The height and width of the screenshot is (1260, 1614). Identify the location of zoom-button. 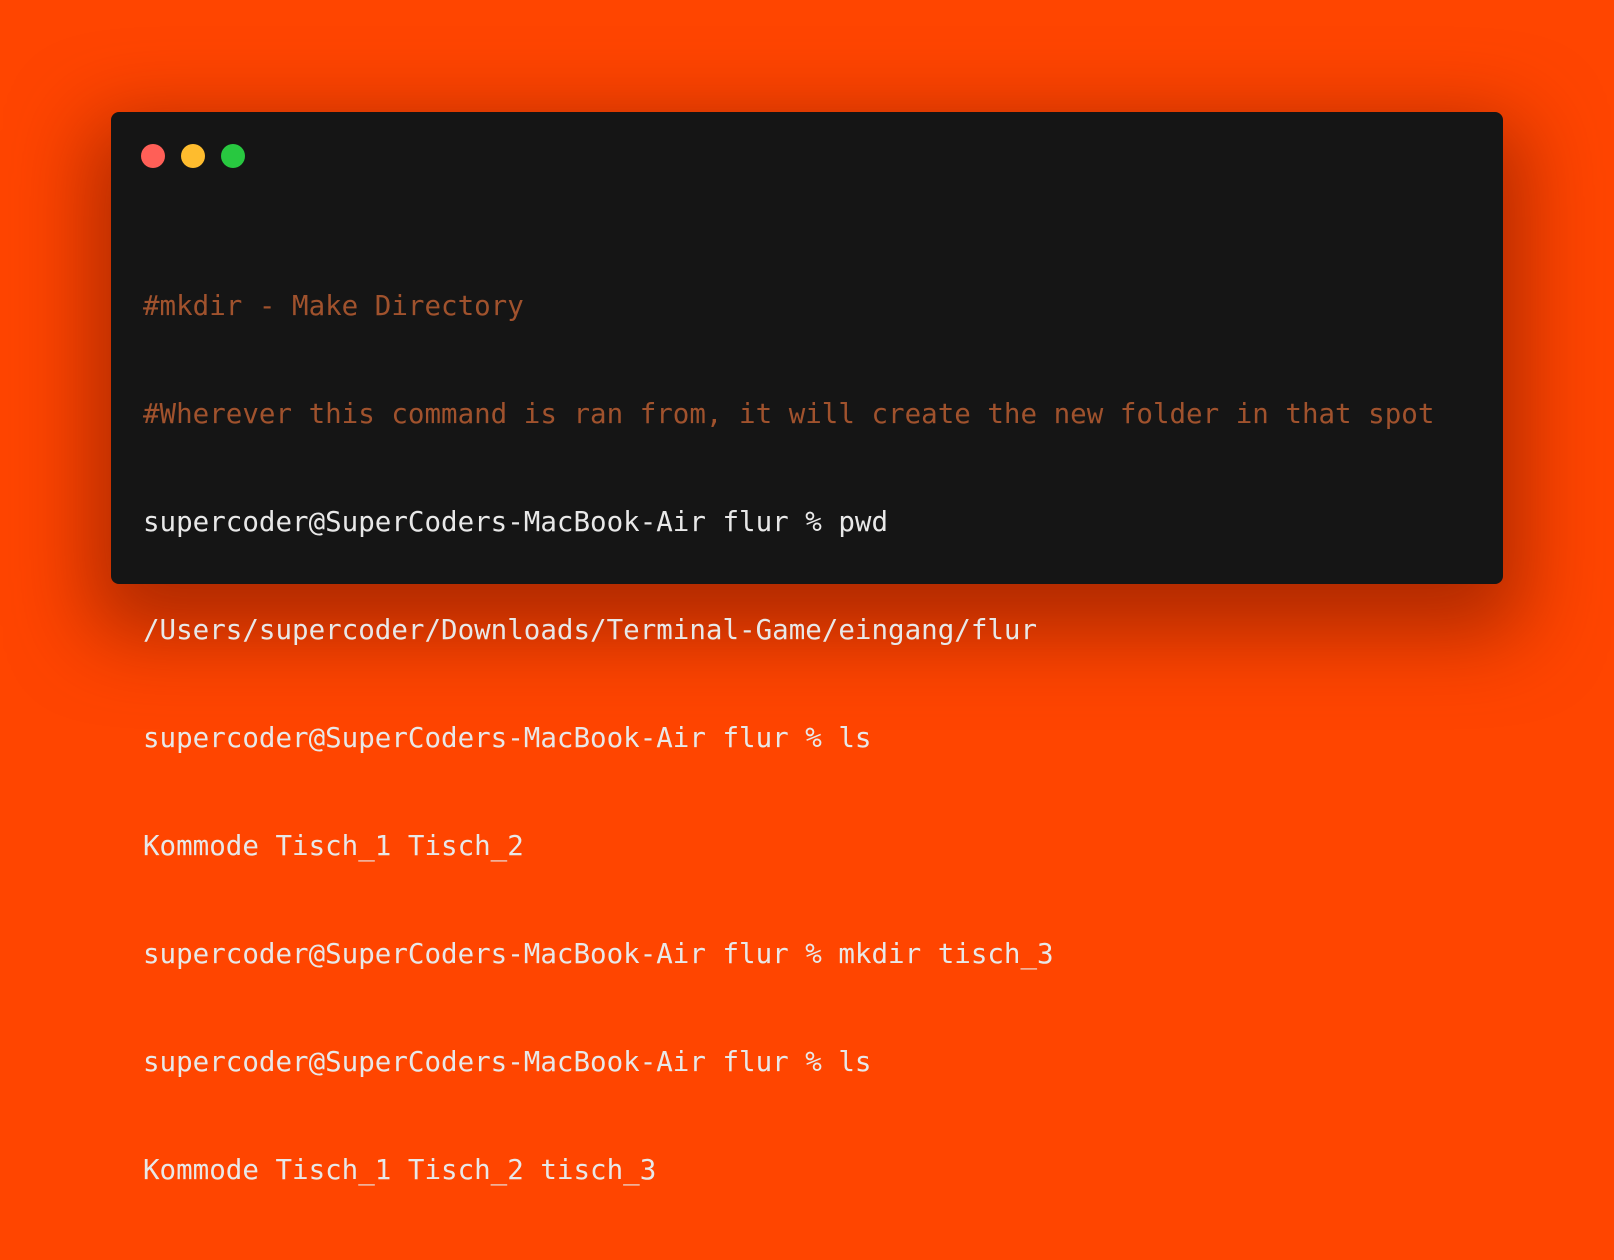
(233, 156).